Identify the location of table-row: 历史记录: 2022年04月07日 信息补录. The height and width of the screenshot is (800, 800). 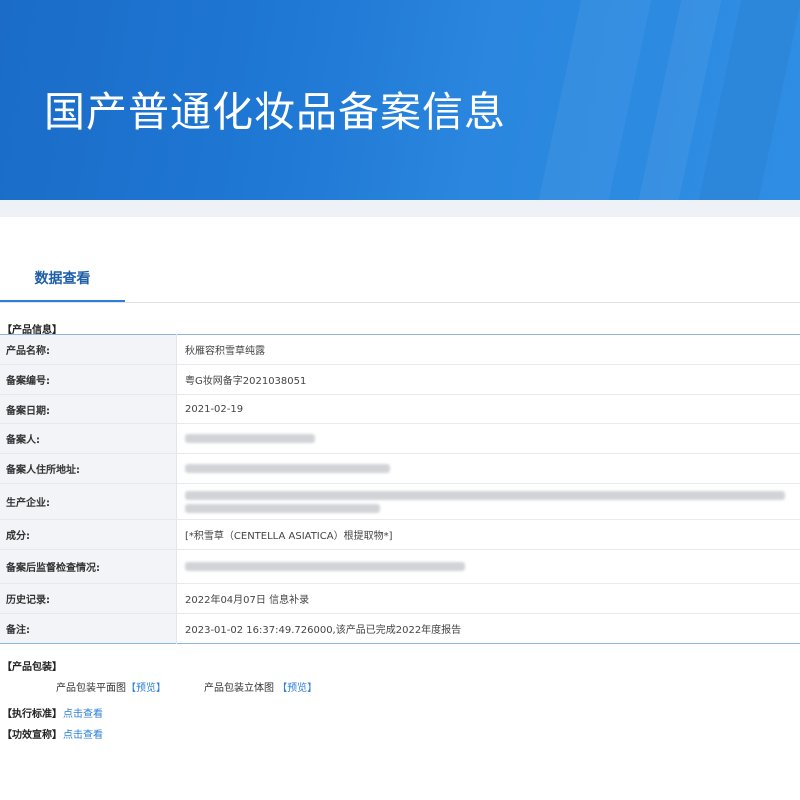
(400, 598).